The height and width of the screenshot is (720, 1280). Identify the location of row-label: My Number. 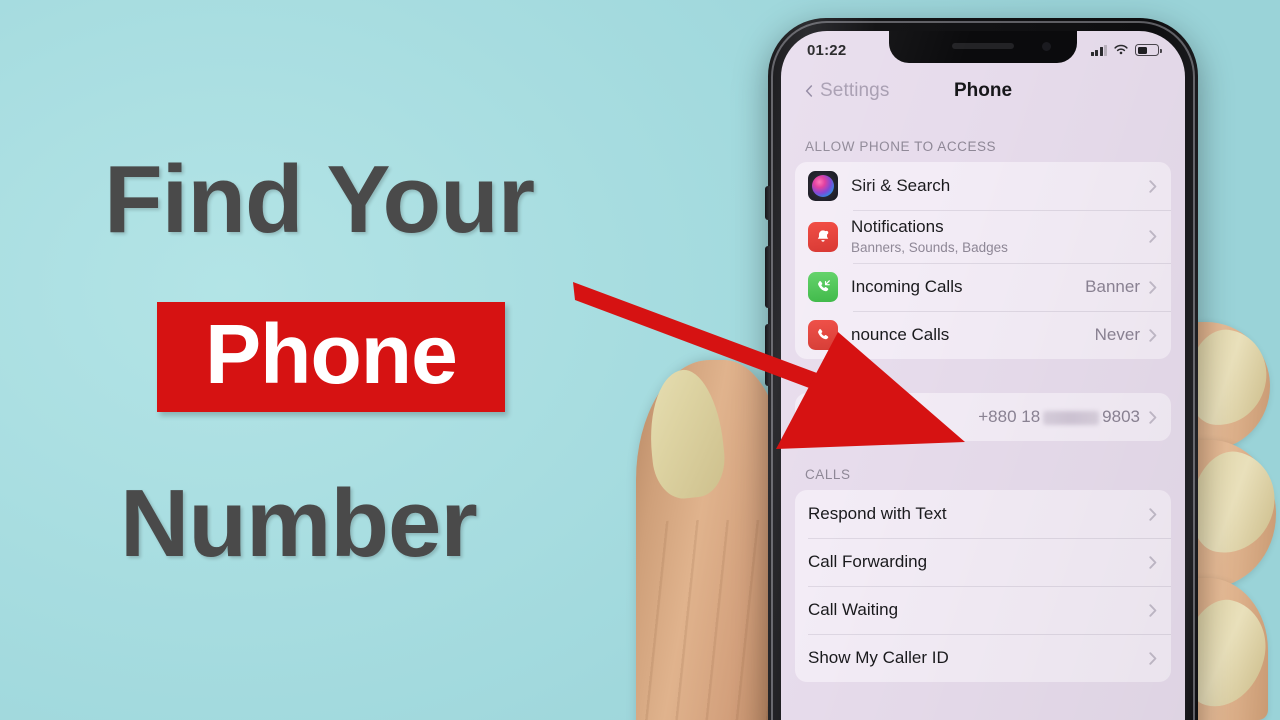
(852, 416).